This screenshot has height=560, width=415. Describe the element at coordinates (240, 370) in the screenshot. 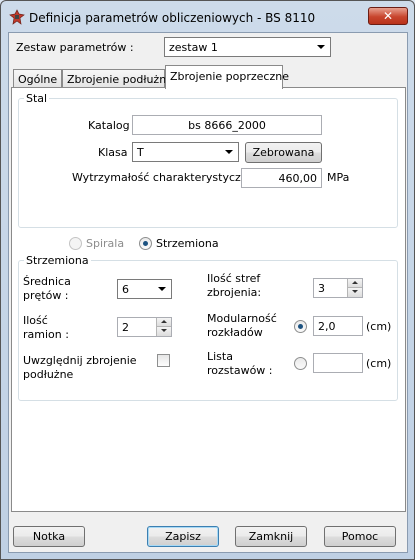

I see `spacing-label-line2: rozstawów :` at that location.